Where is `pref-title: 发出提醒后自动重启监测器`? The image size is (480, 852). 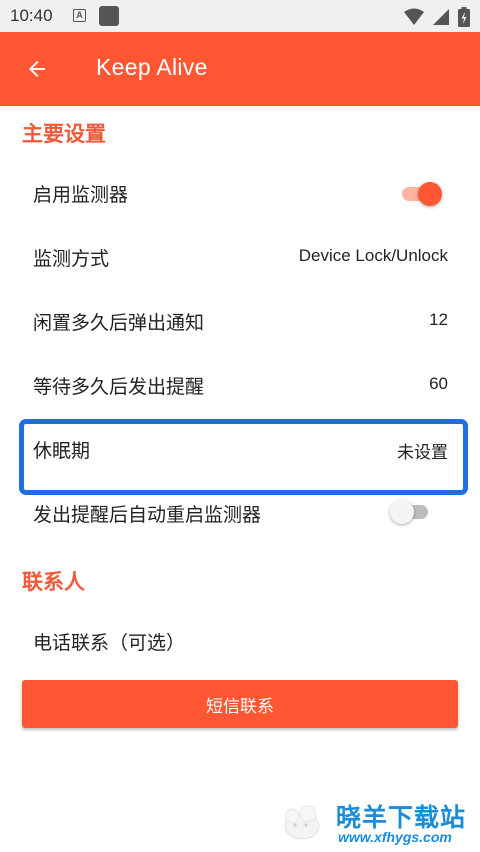 pref-title: 发出提醒后自动重启监测器 is located at coordinates (147, 515).